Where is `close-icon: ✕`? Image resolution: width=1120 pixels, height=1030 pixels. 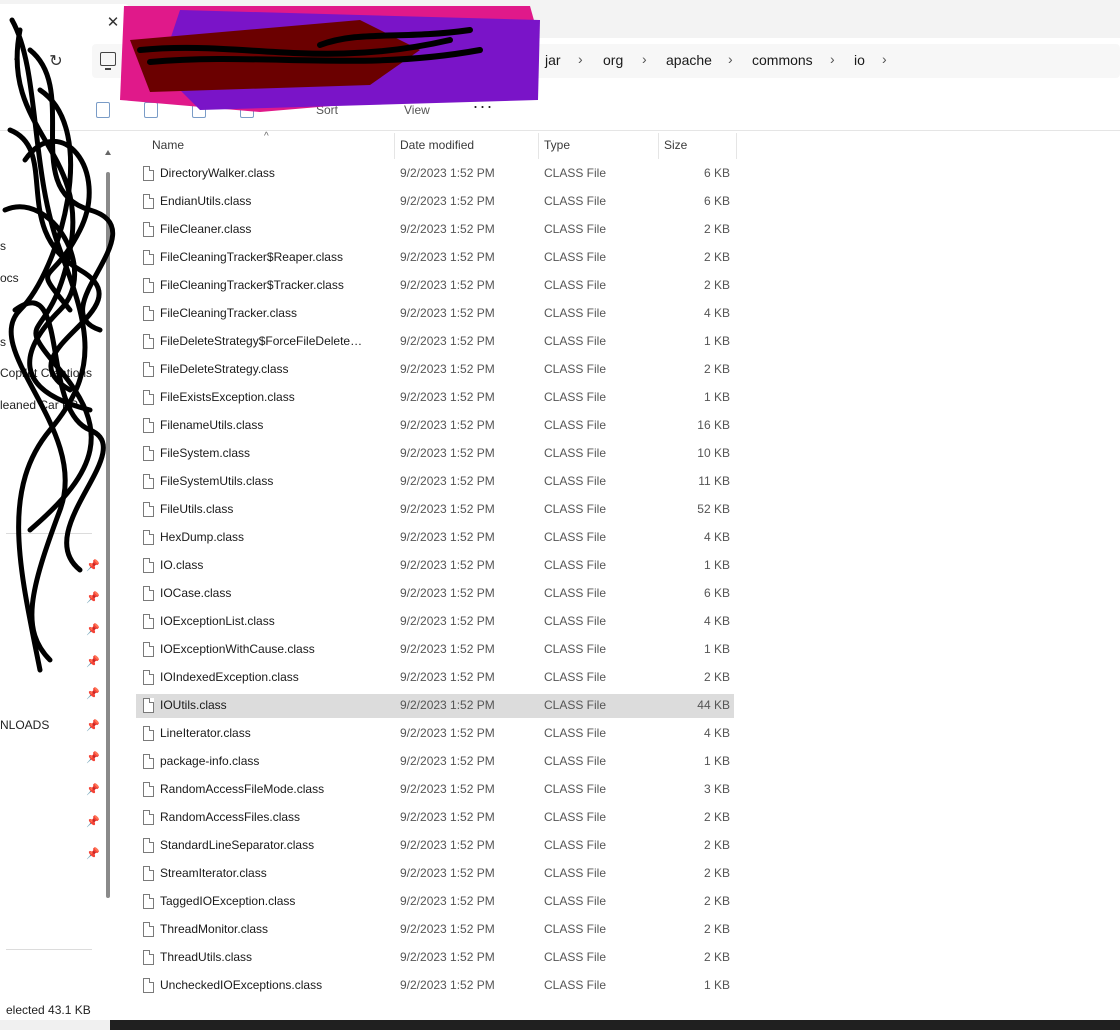
close-icon: ✕ is located at coordinates (113, 23).